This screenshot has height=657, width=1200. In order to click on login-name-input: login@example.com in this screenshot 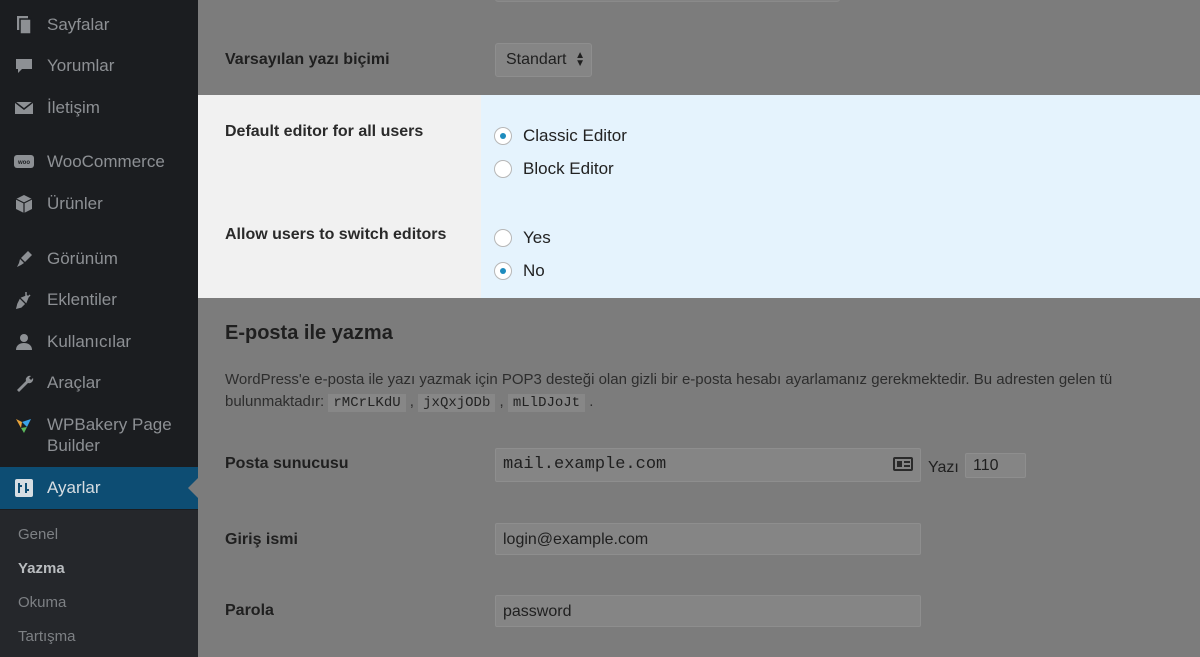, I will do `click(708, 539)`.